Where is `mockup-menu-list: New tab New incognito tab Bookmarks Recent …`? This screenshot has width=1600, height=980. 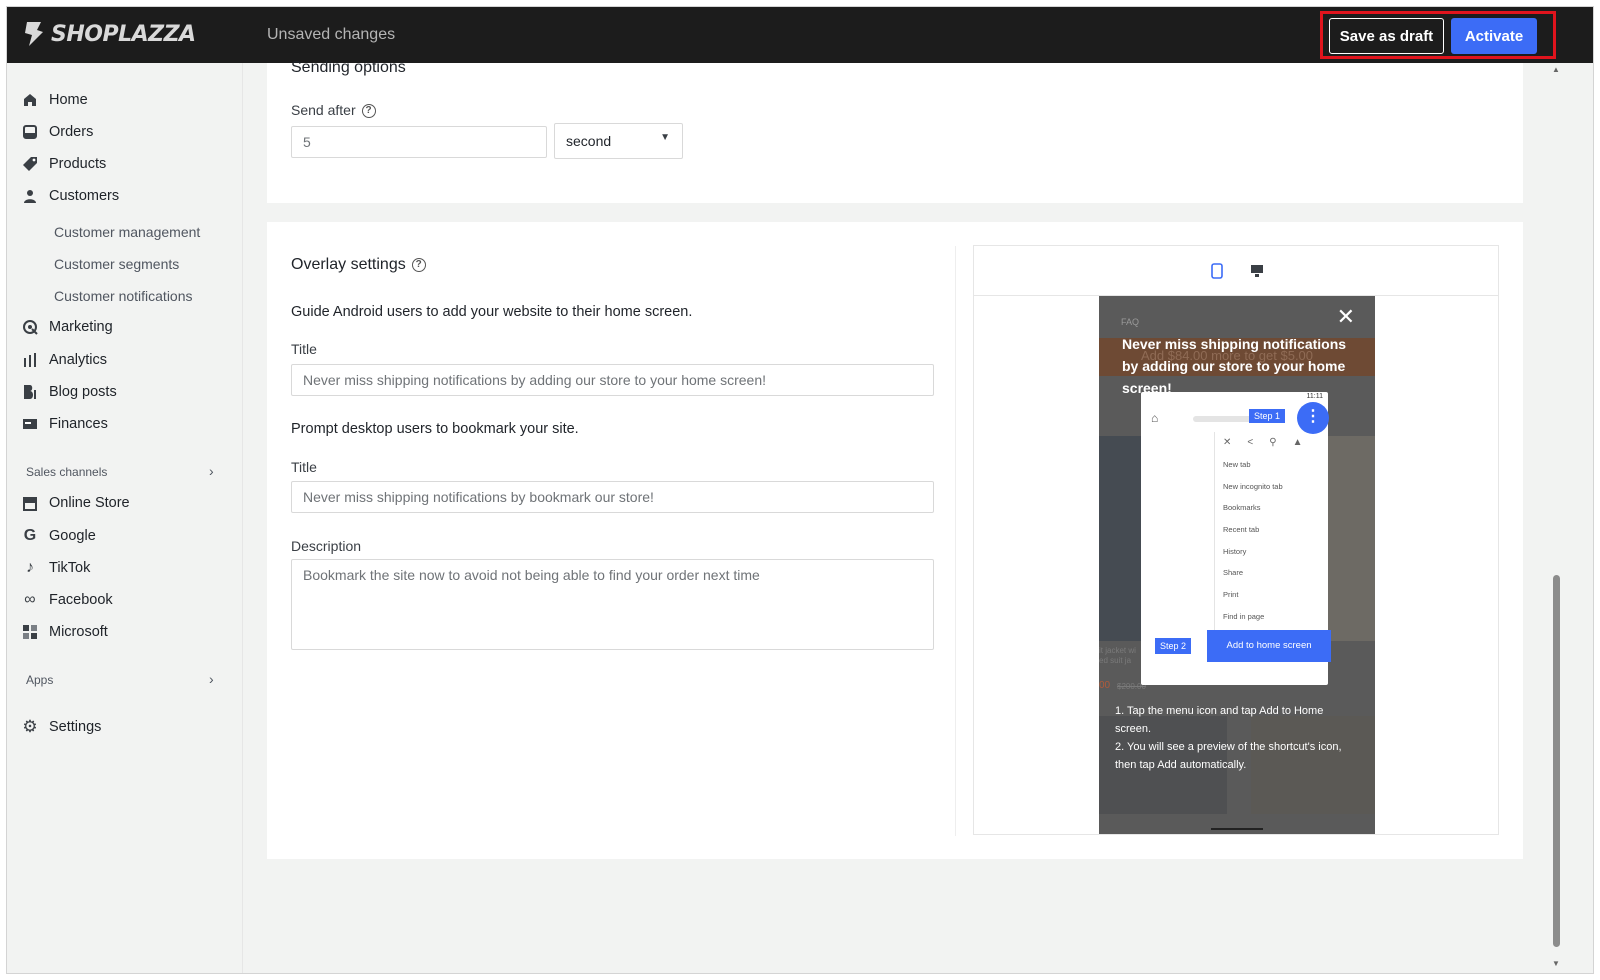
mockup-menu-list: New tab New incognito tab Bookmarks Recent … is located at coordinates (1270, 541).